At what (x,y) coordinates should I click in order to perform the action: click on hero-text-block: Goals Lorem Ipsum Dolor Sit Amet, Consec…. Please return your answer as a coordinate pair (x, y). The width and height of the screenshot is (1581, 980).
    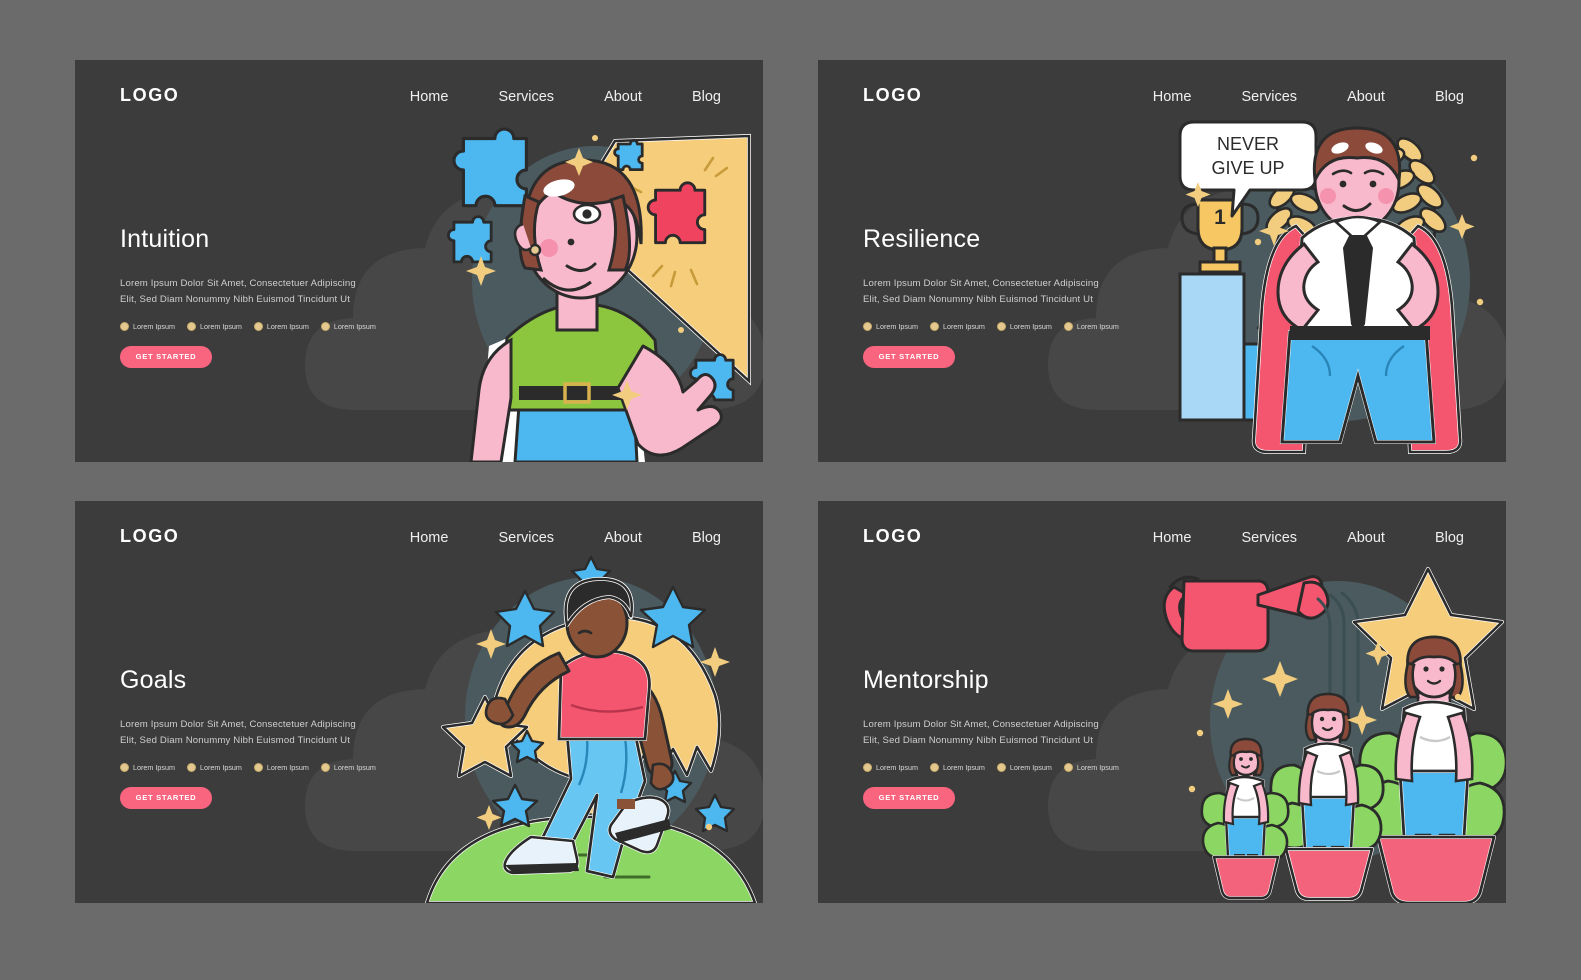
    Looking at the image, I should click on (285, 737).